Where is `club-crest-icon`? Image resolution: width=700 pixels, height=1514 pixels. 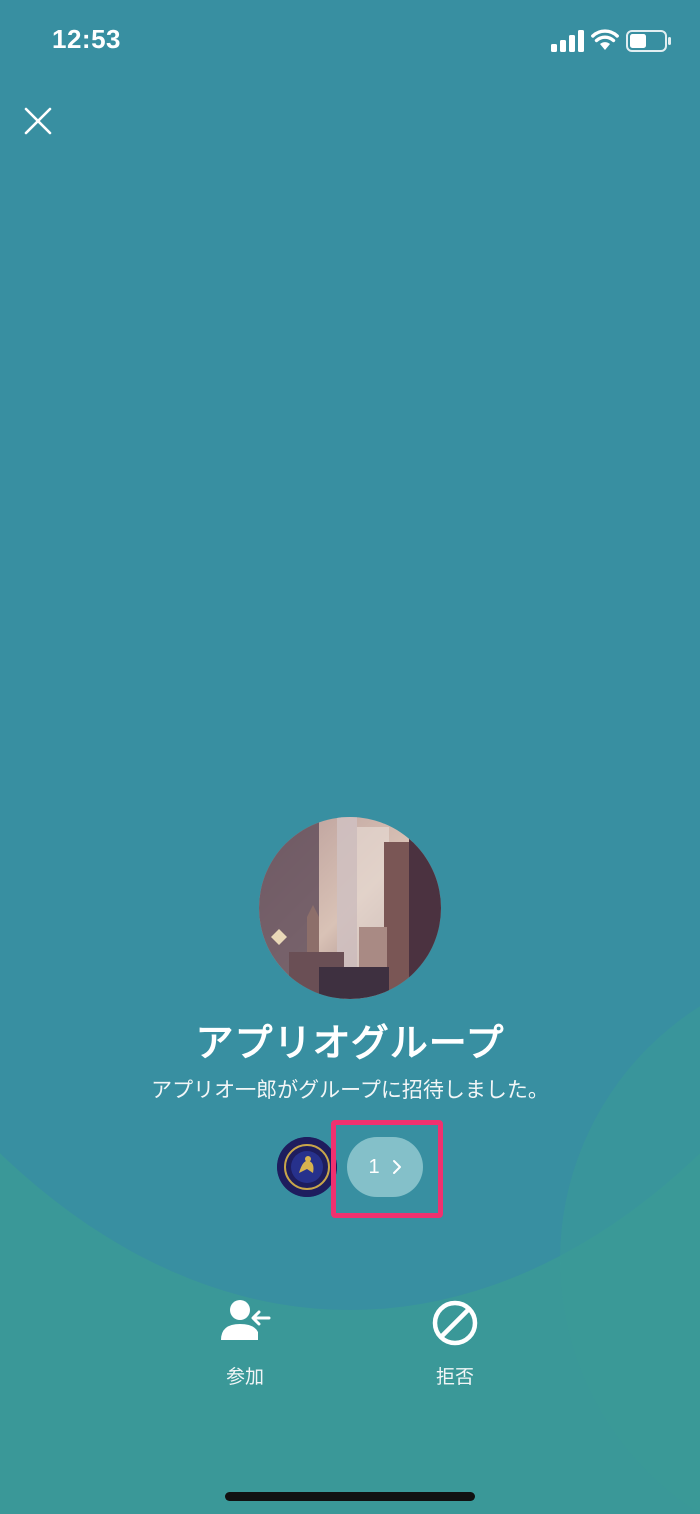
club-crest-icon is located at coordinates (307, 1167).